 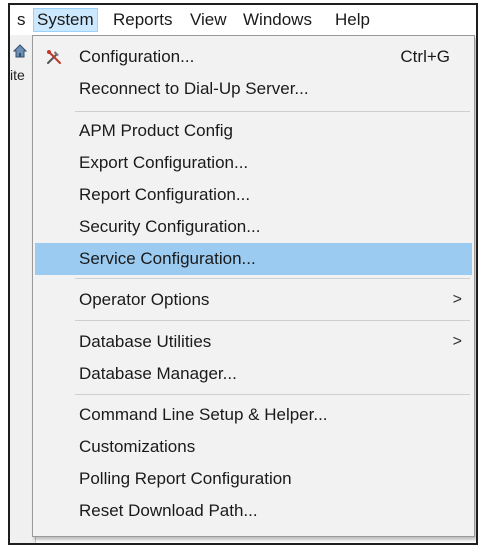 What do you see at coordinates (143, 20) in the screenshot?
I see `menu-reports: Reports` at bounding box center [143, 20].